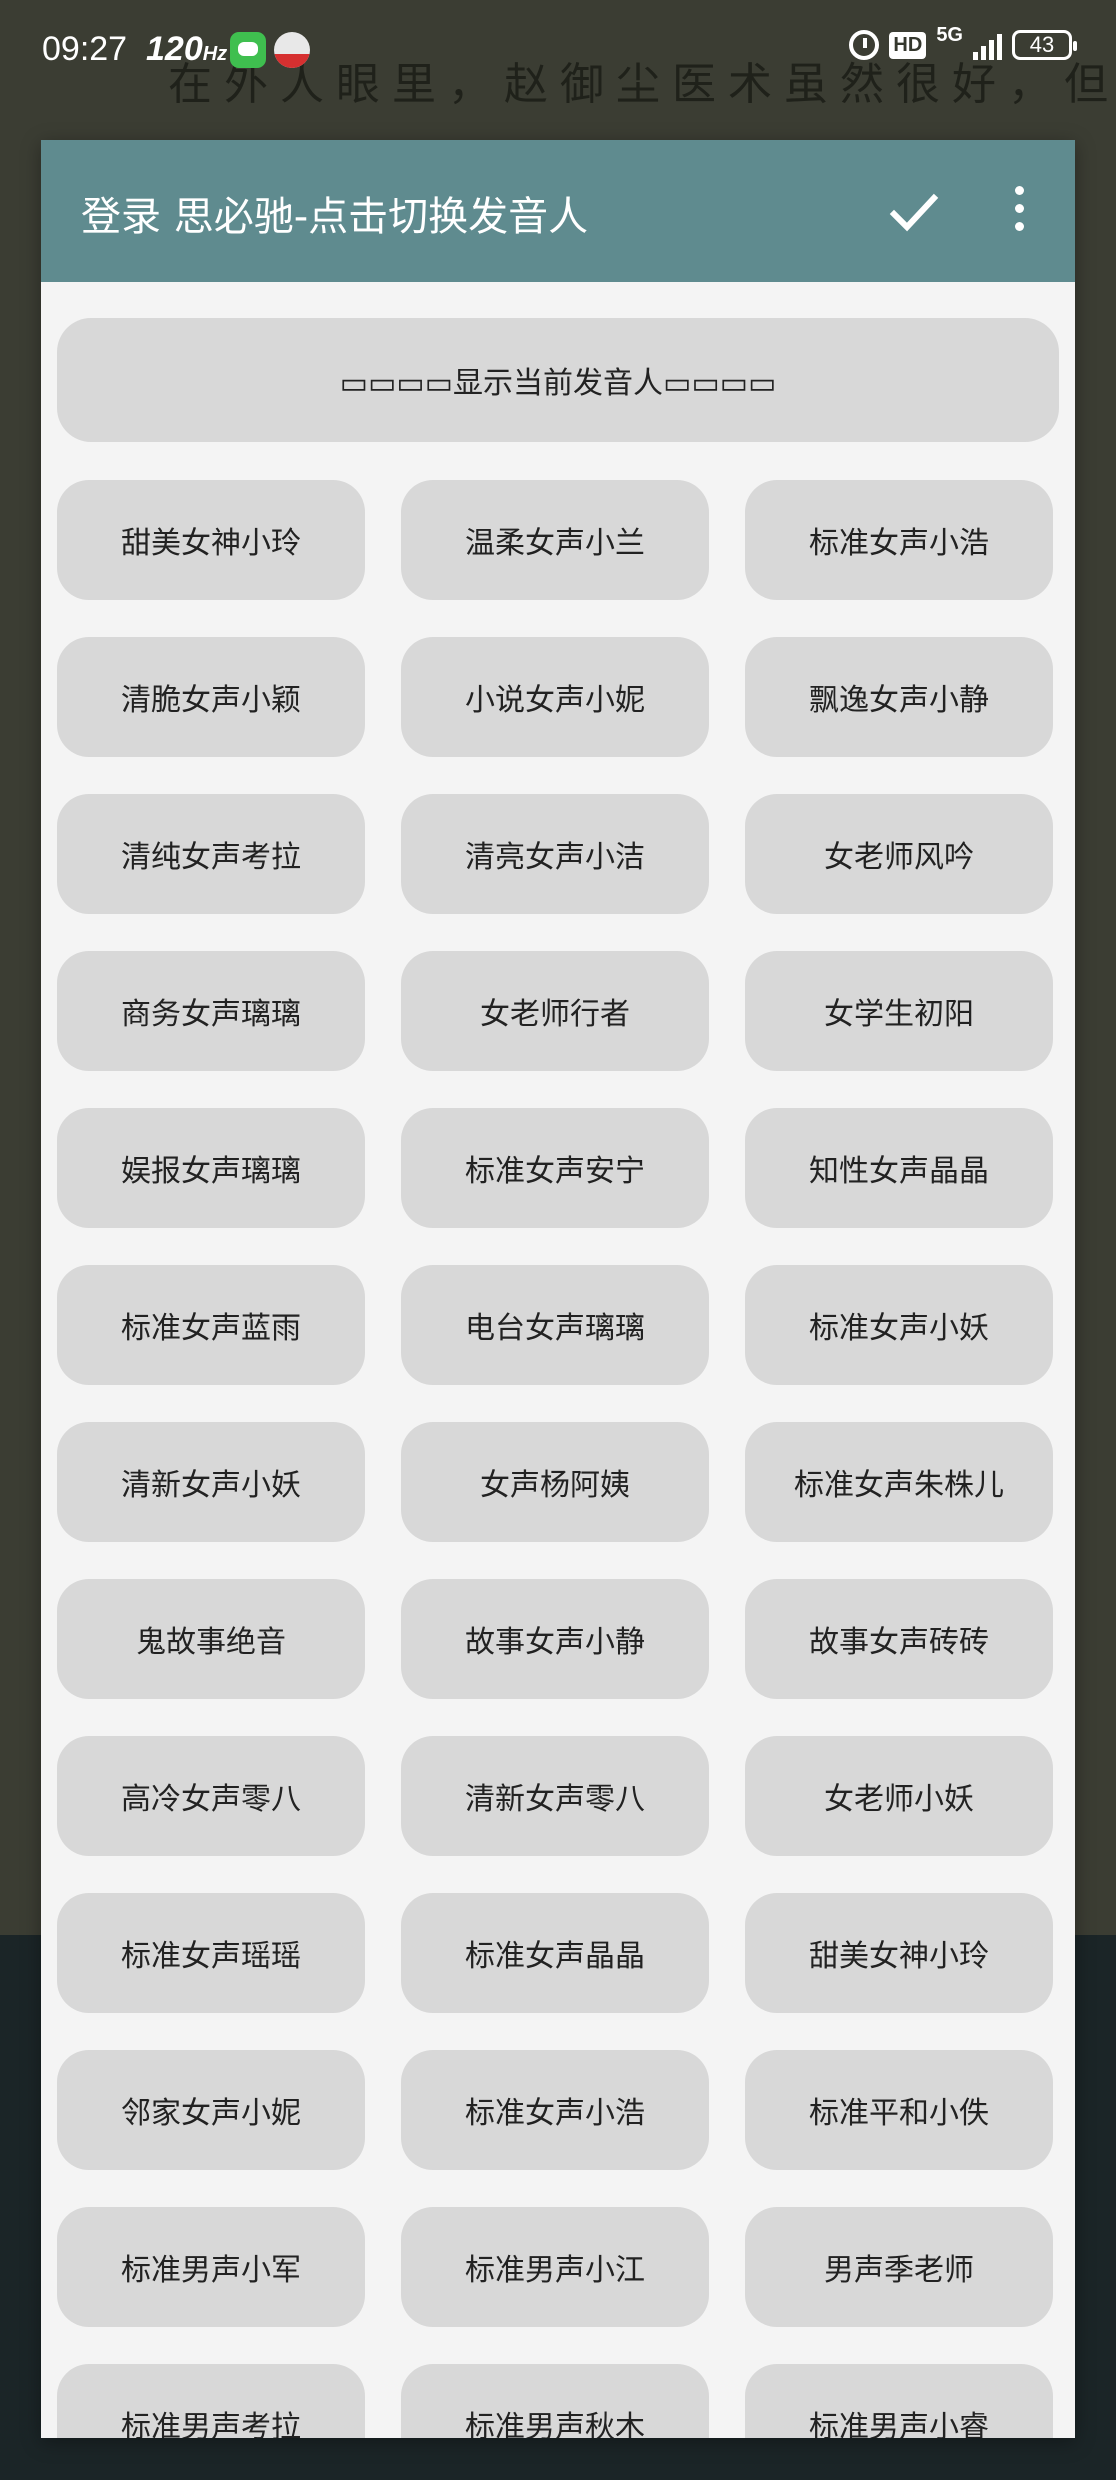 This screenshot has height=2480, width=1116. Describe the element at coordinates (555, 2401) in the screenshot. I see `voice-option-button: 标准男声秋木` at that location.